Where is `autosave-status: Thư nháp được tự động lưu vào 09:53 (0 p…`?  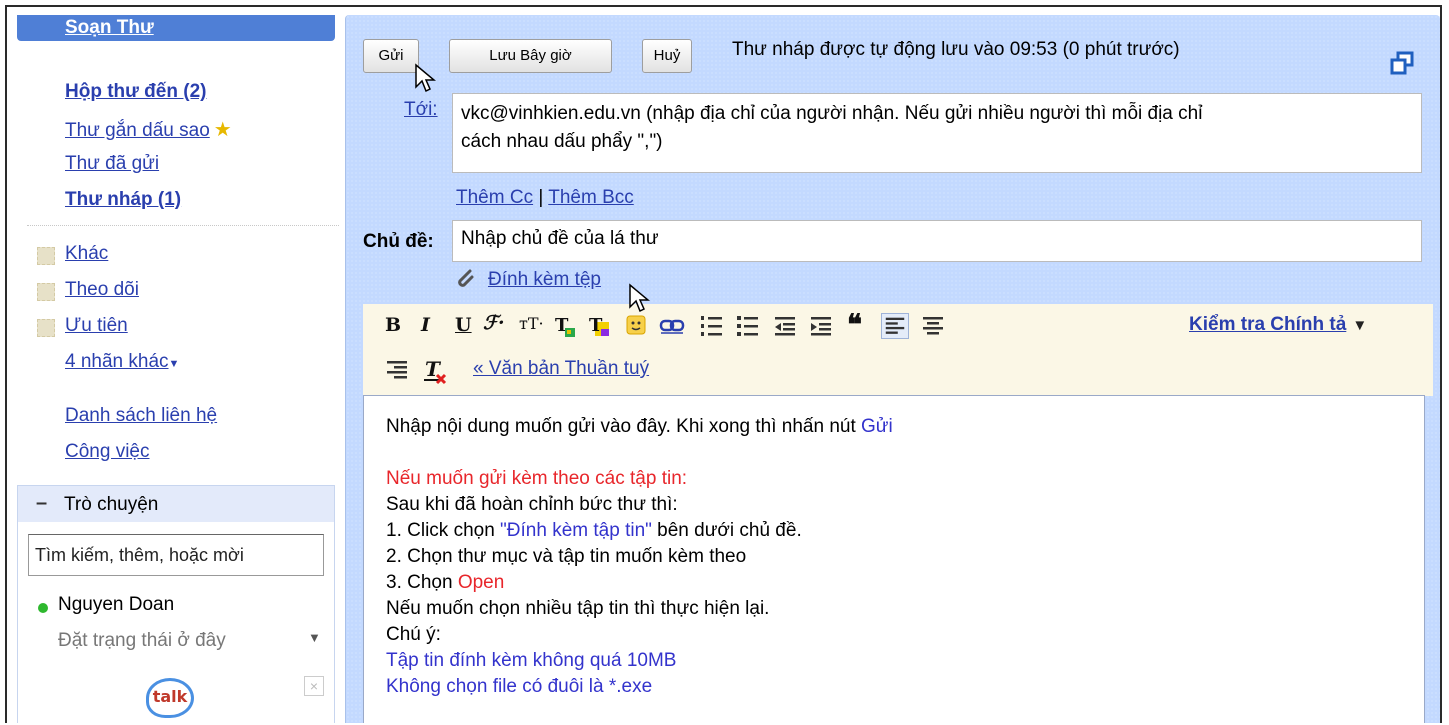 autosave-status: Thư nháp được tự động lưu vào 09:53 (0 p… is located at coordinates (956, 49).